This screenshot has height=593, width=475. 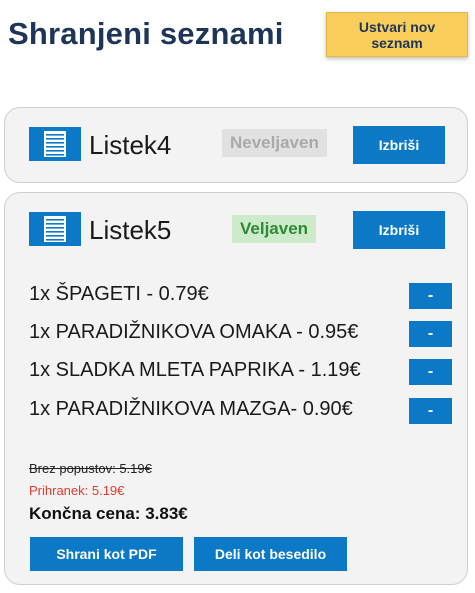 I want to click on list-item: 1x PARADIŽNIKOVA OMAKA - 0.95€, so click(x=194, y=332).